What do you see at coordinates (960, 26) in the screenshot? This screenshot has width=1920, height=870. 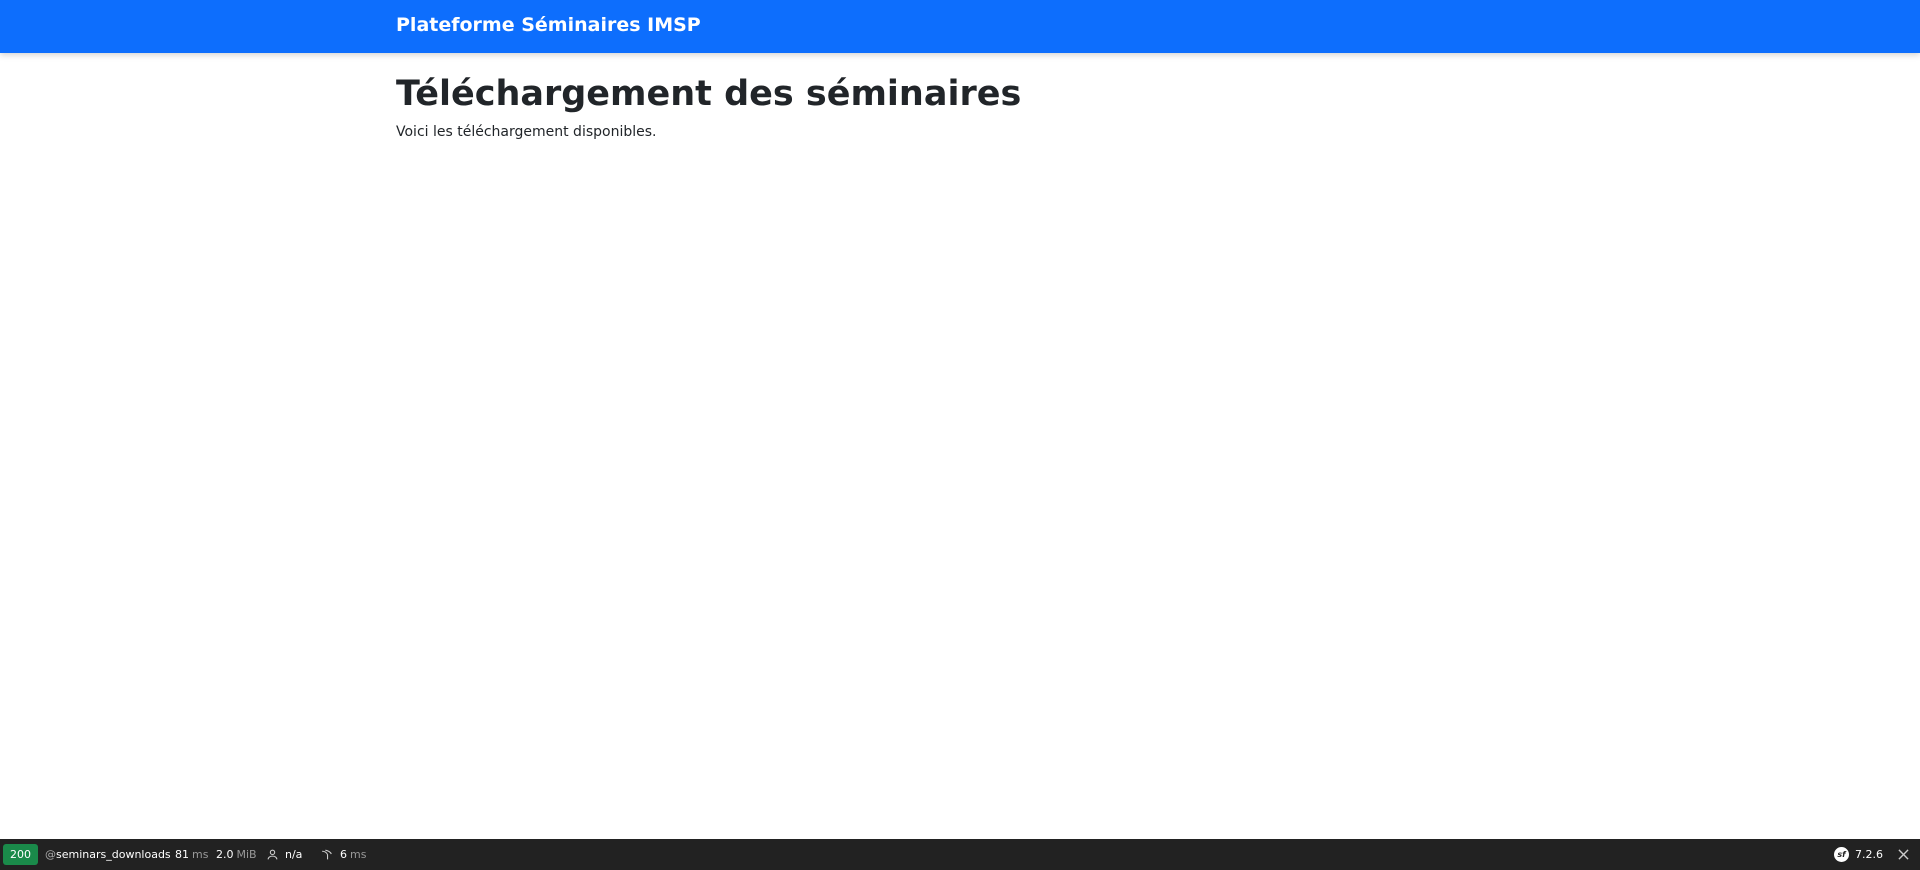 I see `top-navbar: Plateforme Séminaires IMSP` at bounding box center [960, 26].